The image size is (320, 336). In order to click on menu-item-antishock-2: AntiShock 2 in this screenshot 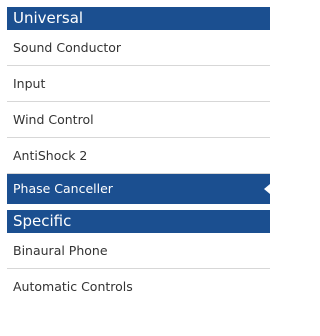, I will do `click(138, 156)`.